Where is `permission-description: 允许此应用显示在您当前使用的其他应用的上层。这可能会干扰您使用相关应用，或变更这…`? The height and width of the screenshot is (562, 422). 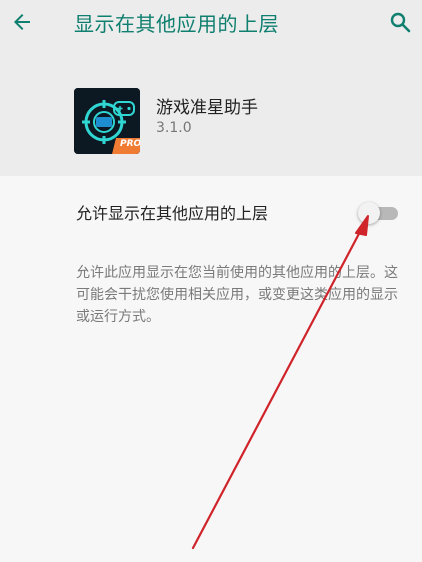
permission-description: 允许此应用显示在您当前使用的其他应用的上层。这可能会干扰您使用相关应用，或变更这… is located at coordinates (237, 295).